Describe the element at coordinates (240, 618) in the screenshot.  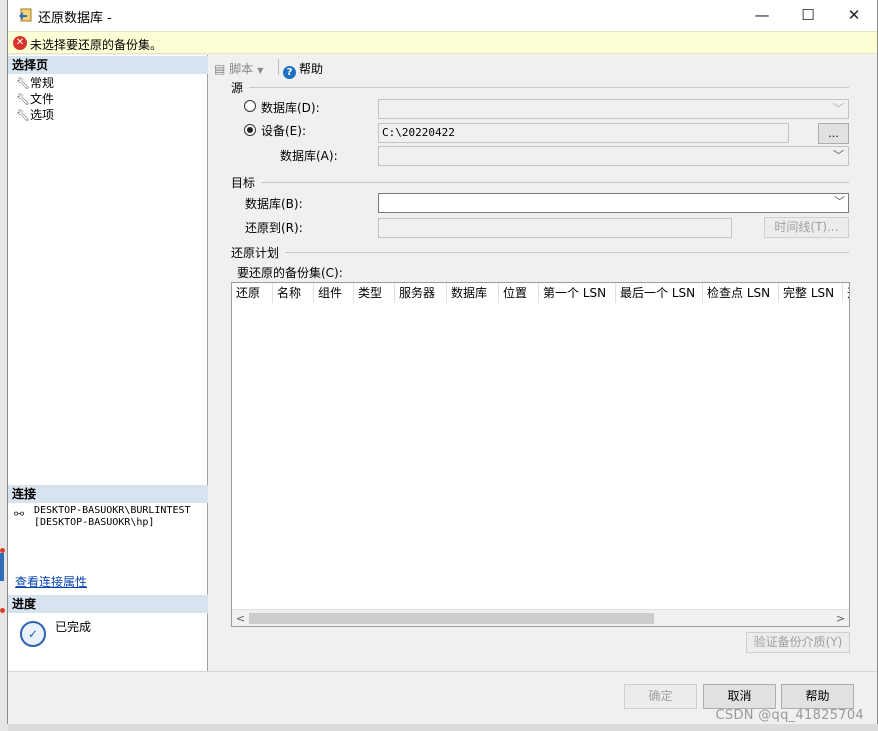
I see `scroll-left-icon: <` at that location.